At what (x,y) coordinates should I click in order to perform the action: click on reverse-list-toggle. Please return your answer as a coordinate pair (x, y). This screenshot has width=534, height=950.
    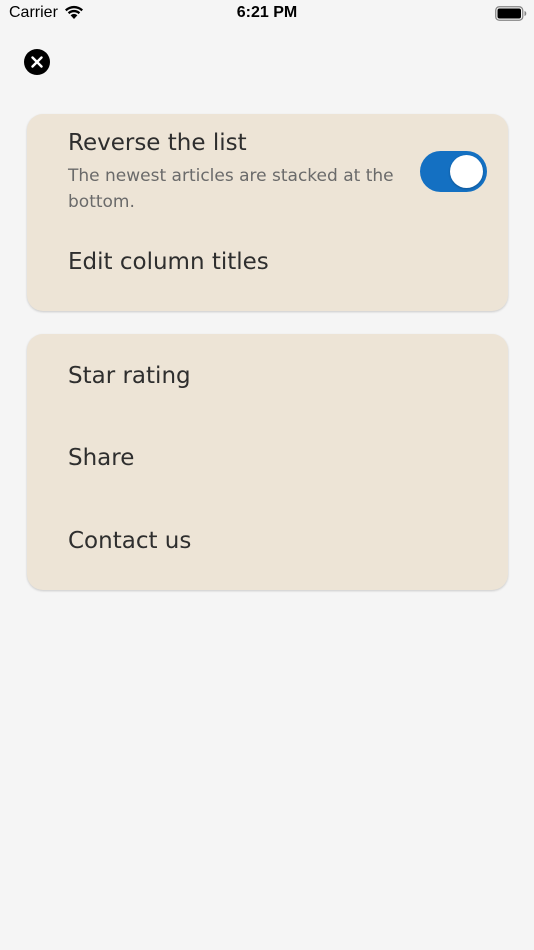
    Looking at the image, I should click on (453, 171).